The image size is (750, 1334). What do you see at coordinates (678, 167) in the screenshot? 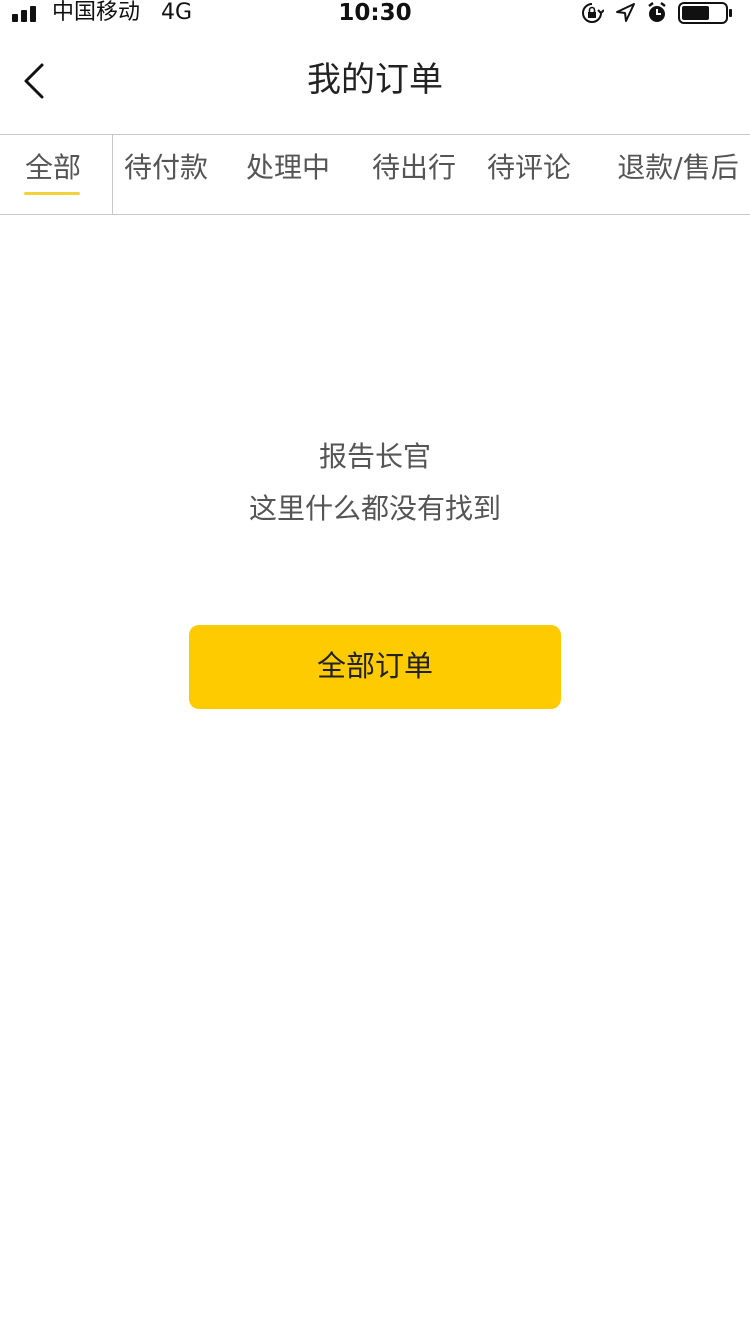
I see `tab-label: 退款/售后` at bounding box center [678, 167].